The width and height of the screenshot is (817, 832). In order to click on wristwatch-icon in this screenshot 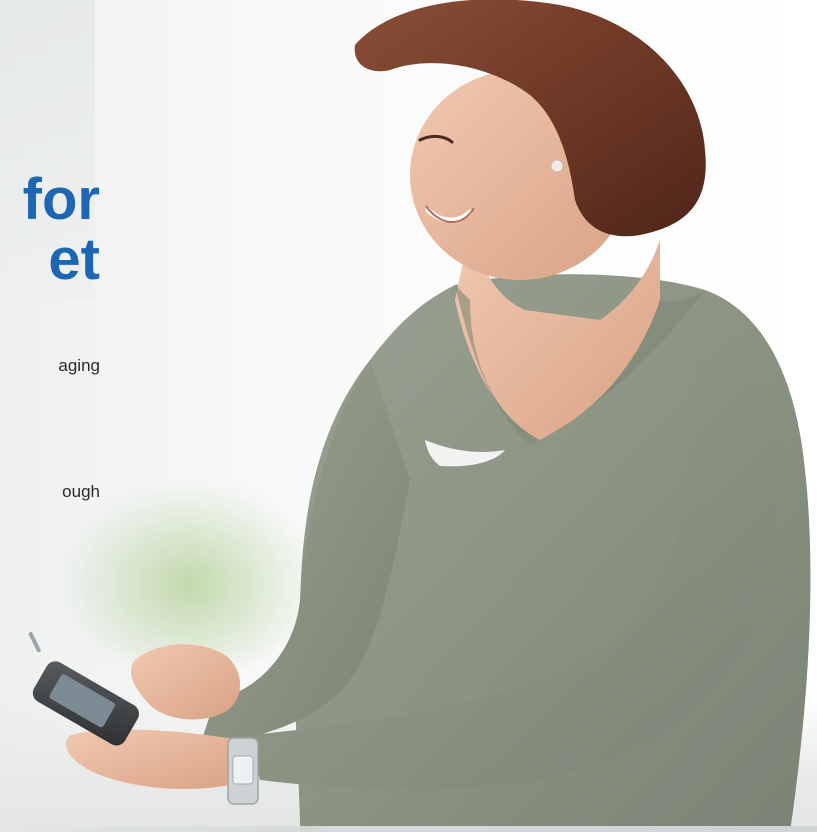, I will do `click(243, 771)`.